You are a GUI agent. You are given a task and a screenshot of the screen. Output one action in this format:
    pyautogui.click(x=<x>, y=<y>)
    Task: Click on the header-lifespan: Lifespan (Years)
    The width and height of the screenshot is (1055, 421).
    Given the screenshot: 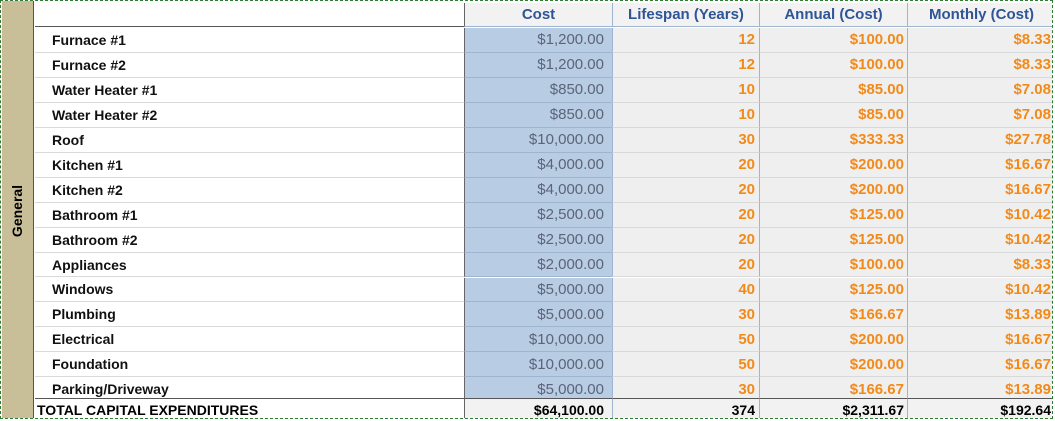 What is the action you would take?
    pyautogui.click(x=685, y=15)
    